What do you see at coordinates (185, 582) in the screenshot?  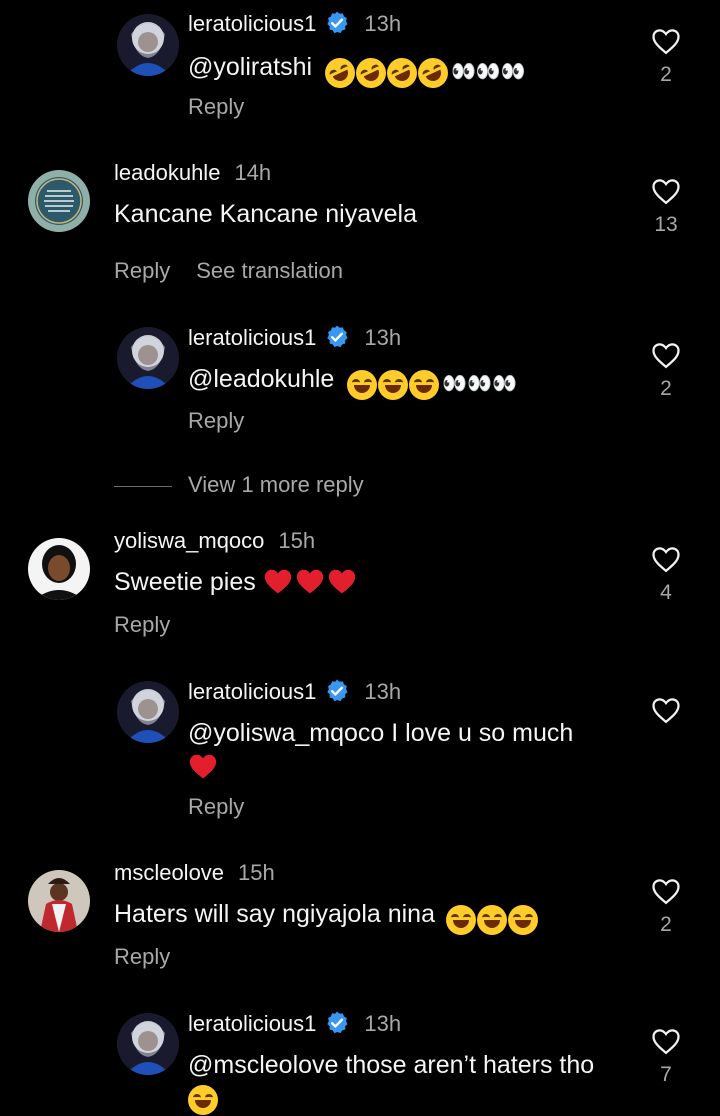 I see `comment-body: Sweetie pies` at bounding box center [185, 582].